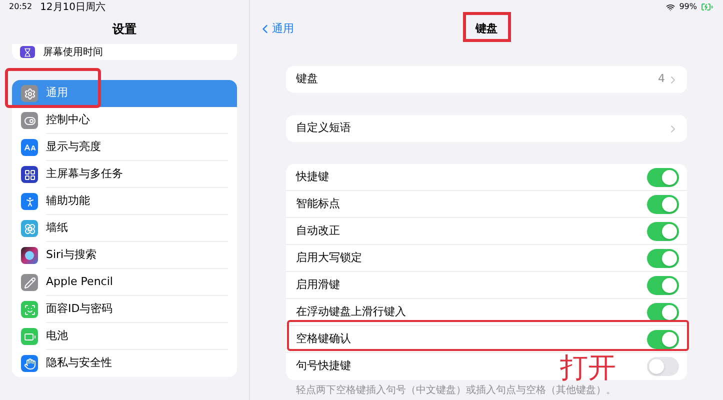  Describe the element at coordinates (29, 93) in the screenshot. I see `gear-icon` at that location.